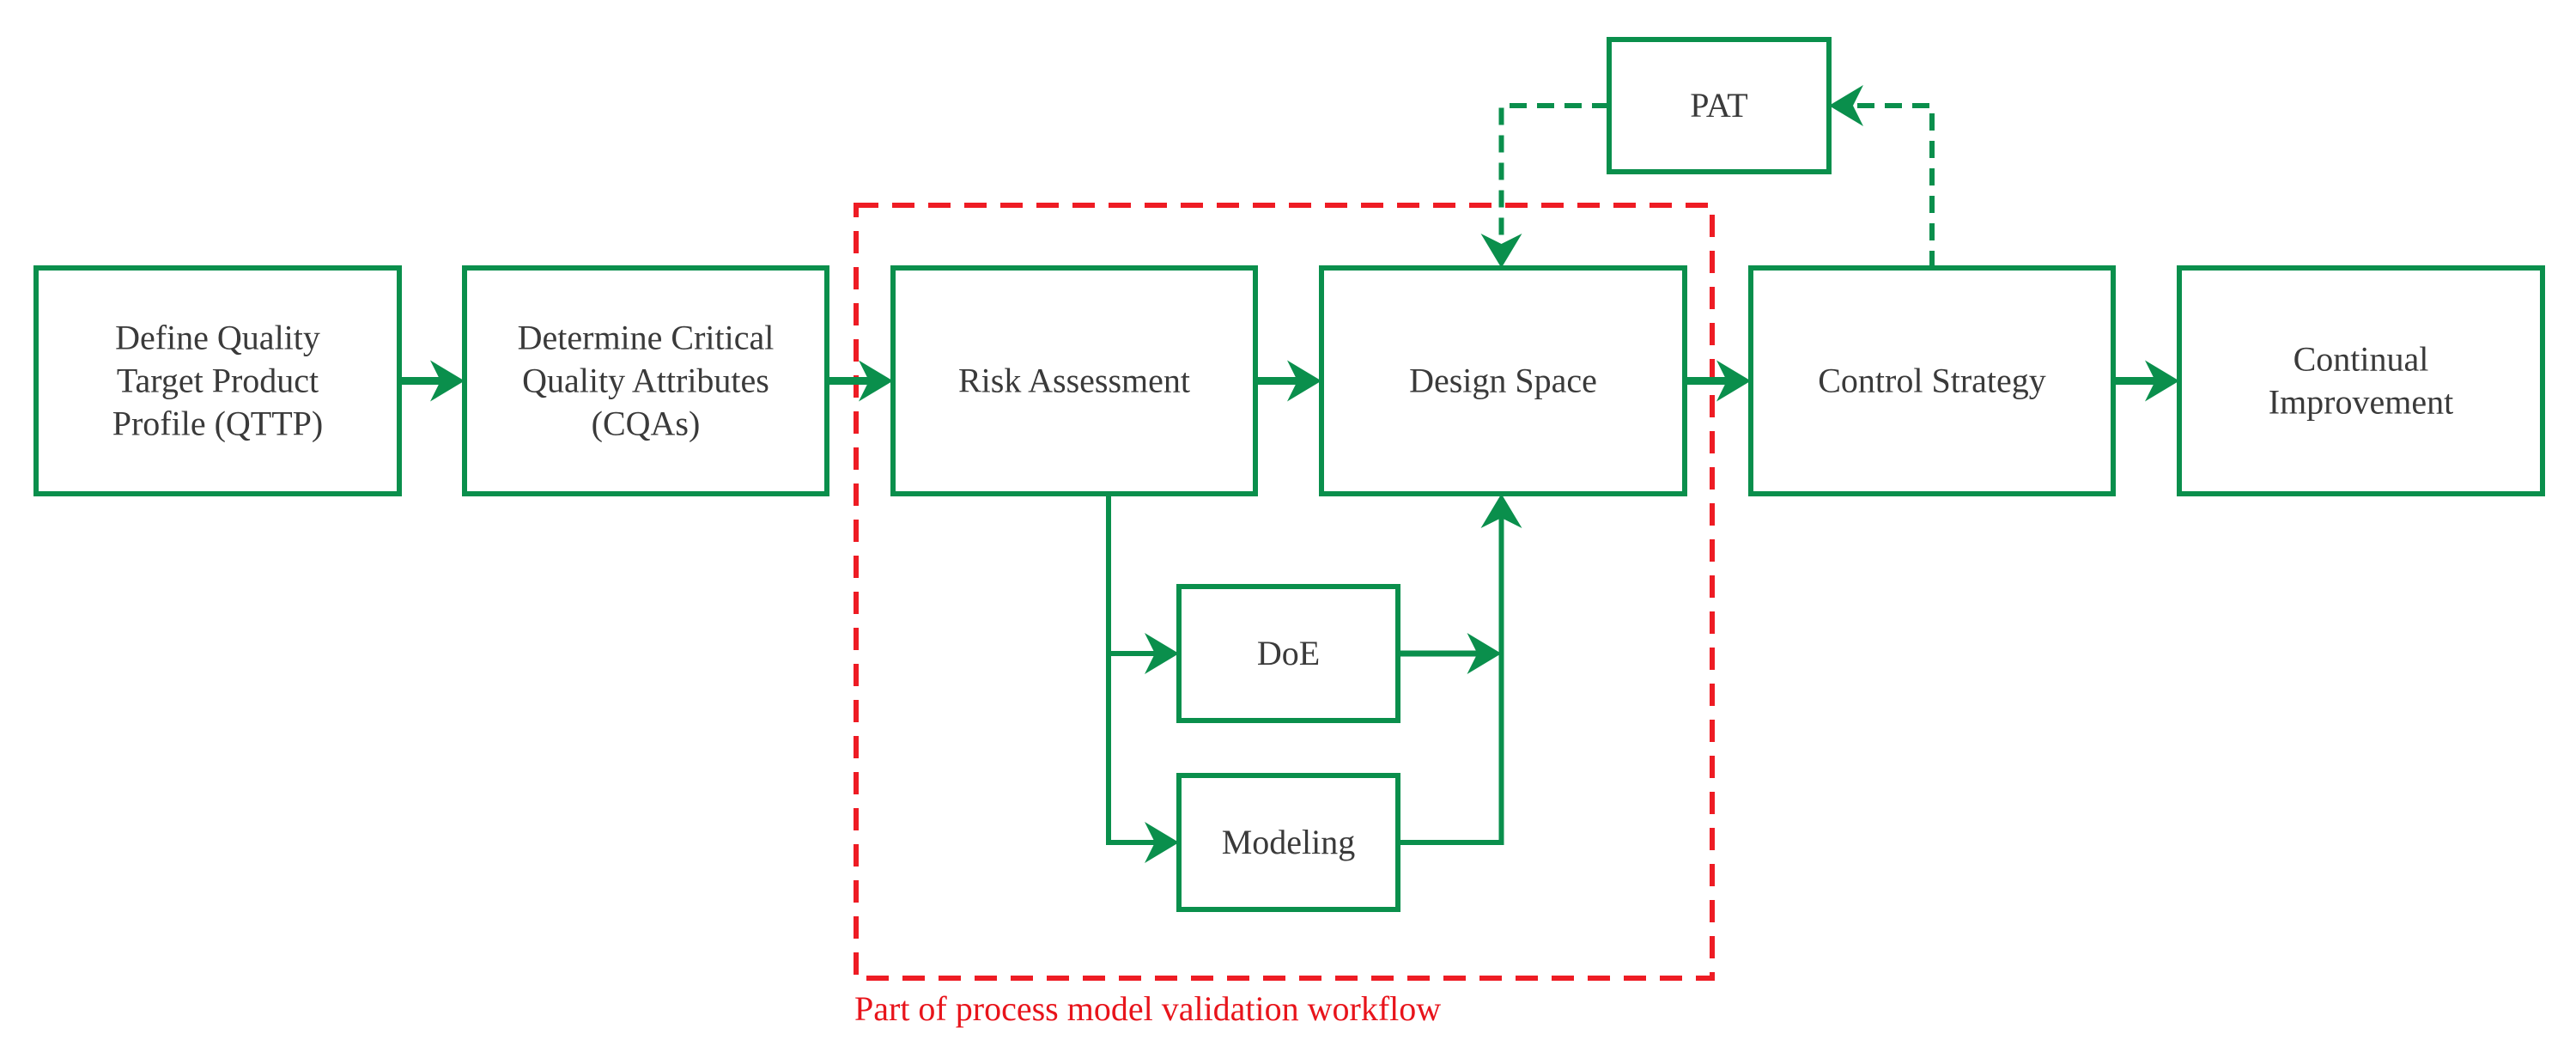 The height and width of the screenshot is (1052, 2576). What do you see at coordinates (1134, 575) in the screenshot?
I see `edge-risk-to-doe` at bounding box center [1134, 575].